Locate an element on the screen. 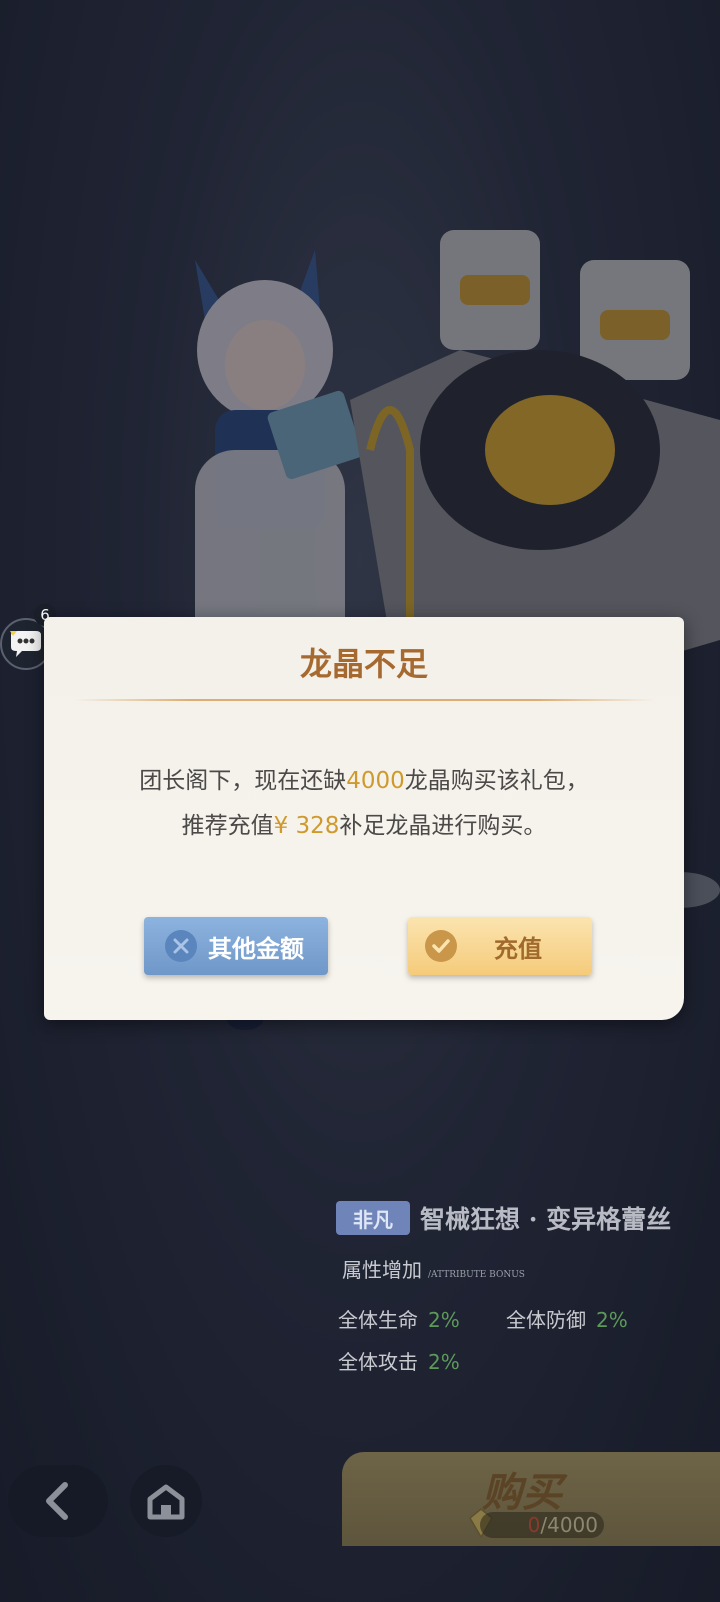 The image size is (720, 1602). close-circle-icon is located at coordinates (181, 946).